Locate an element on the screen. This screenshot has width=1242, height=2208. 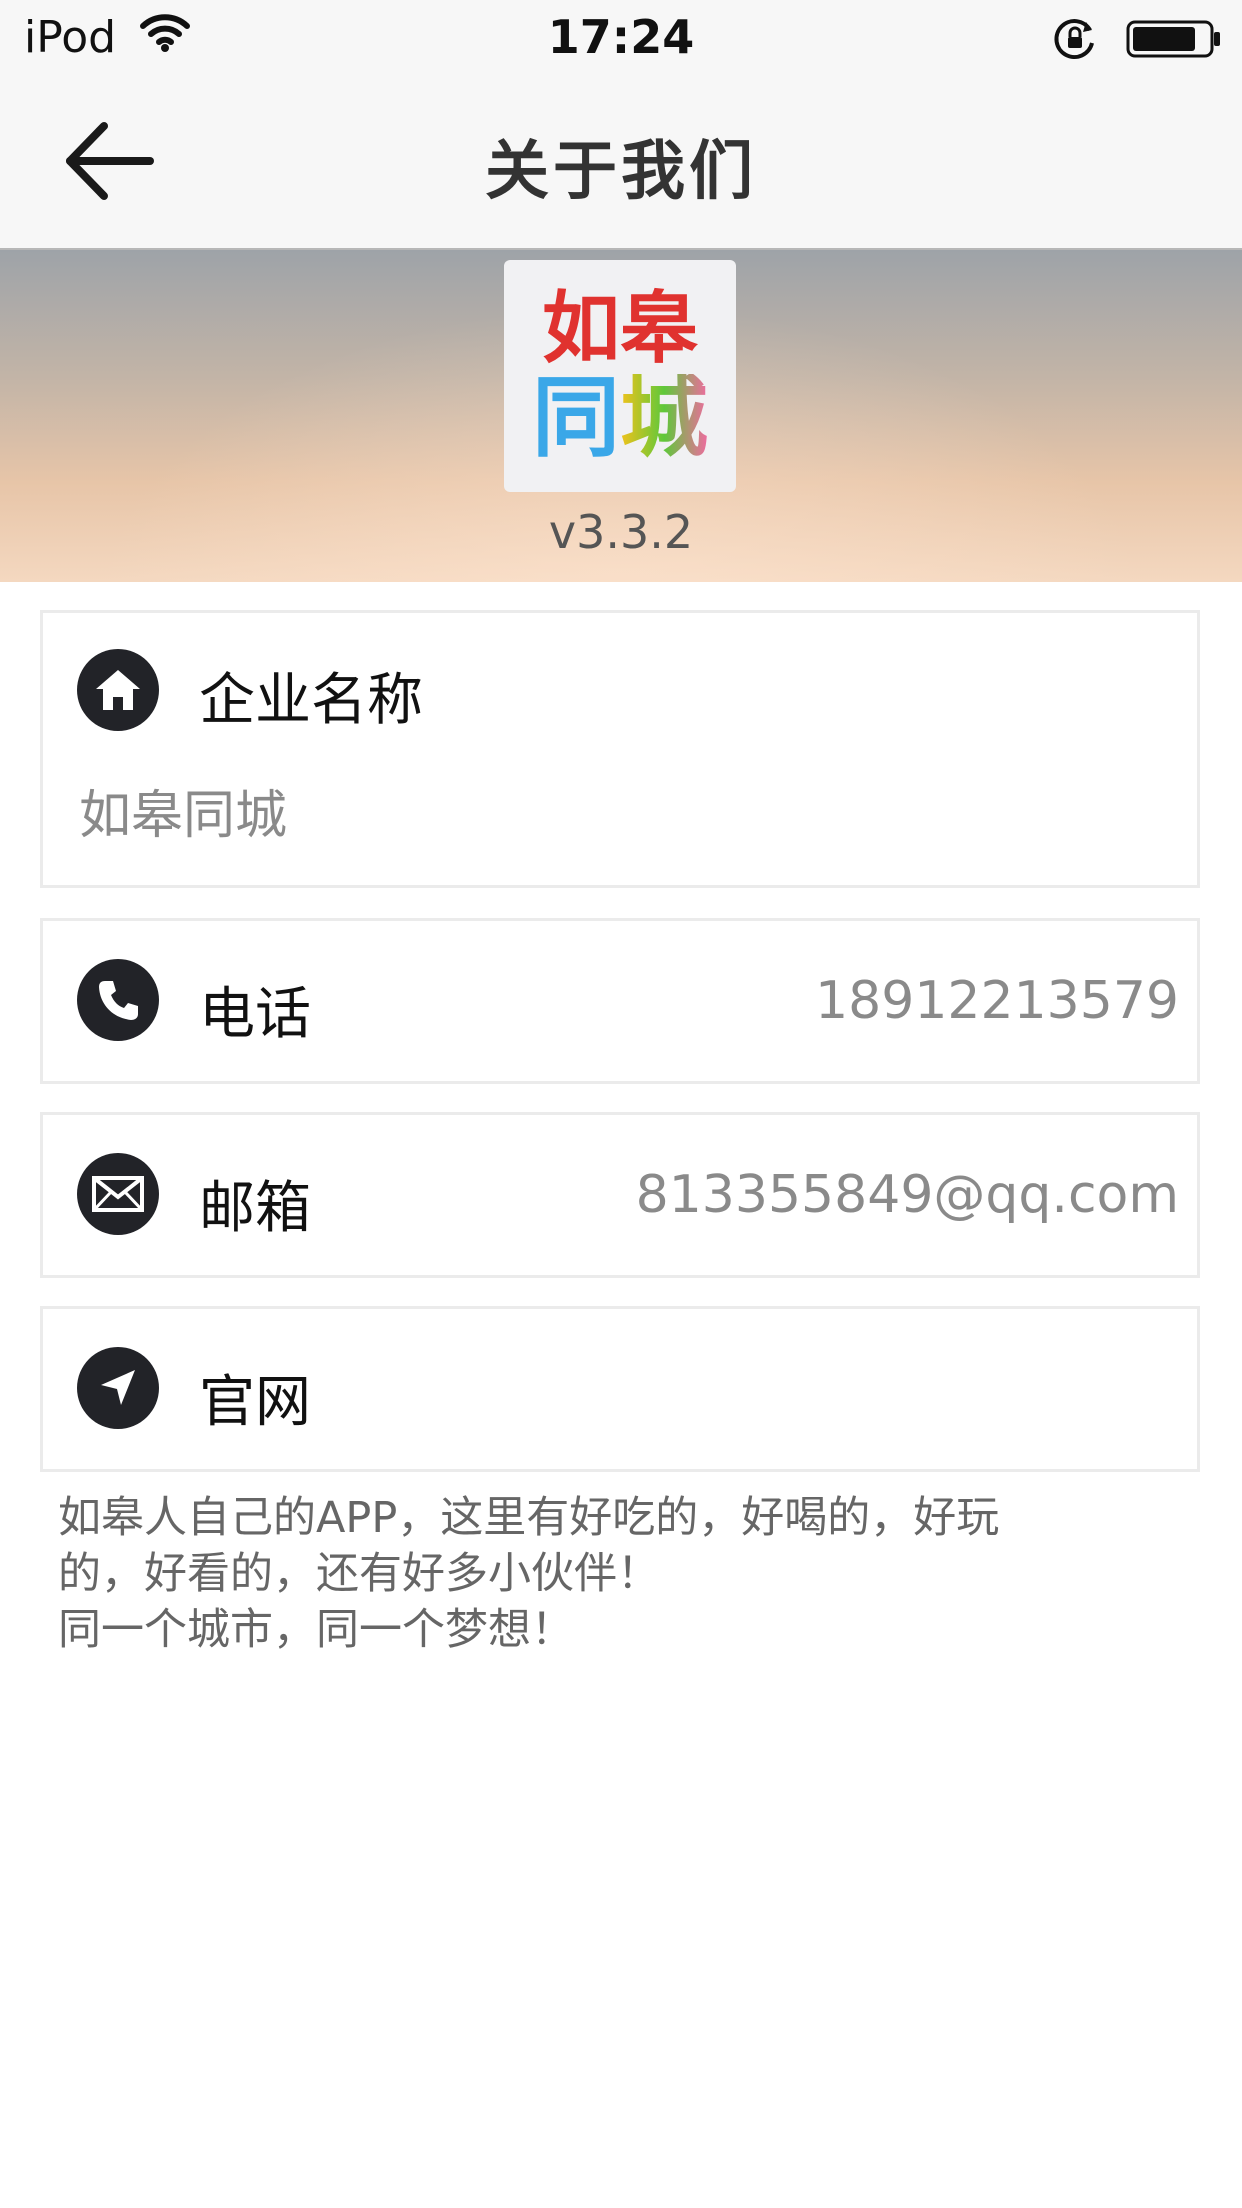
email-card: 邮箱 813355849@qq.com is located at coordinates (620, 1195).